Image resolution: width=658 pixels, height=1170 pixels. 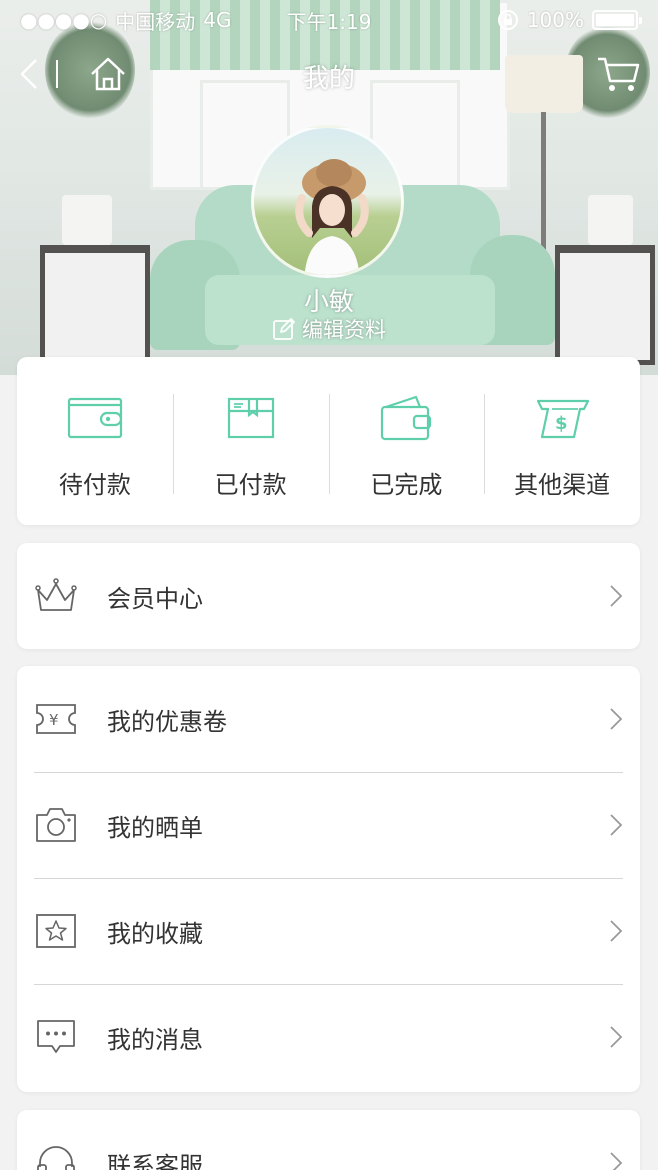 What do you see at coordinates (250, 441) in the screenshot?
I see `order-paid: 已付款` at bounding box center [250, 441].